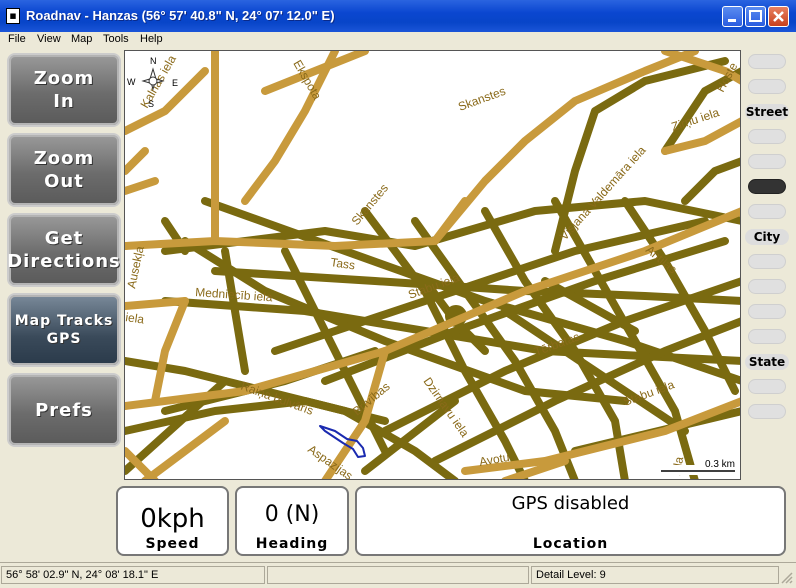  What do you see at coordinates (570, 544) in the screenshot?
I see `location-label: Location` at bounding box center [570, 544].